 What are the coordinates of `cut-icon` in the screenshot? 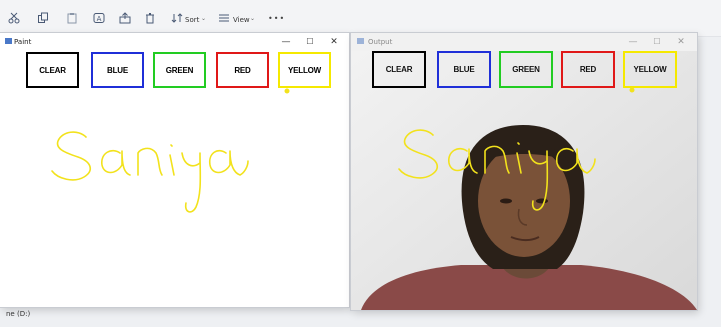 It's located at (14, 18).